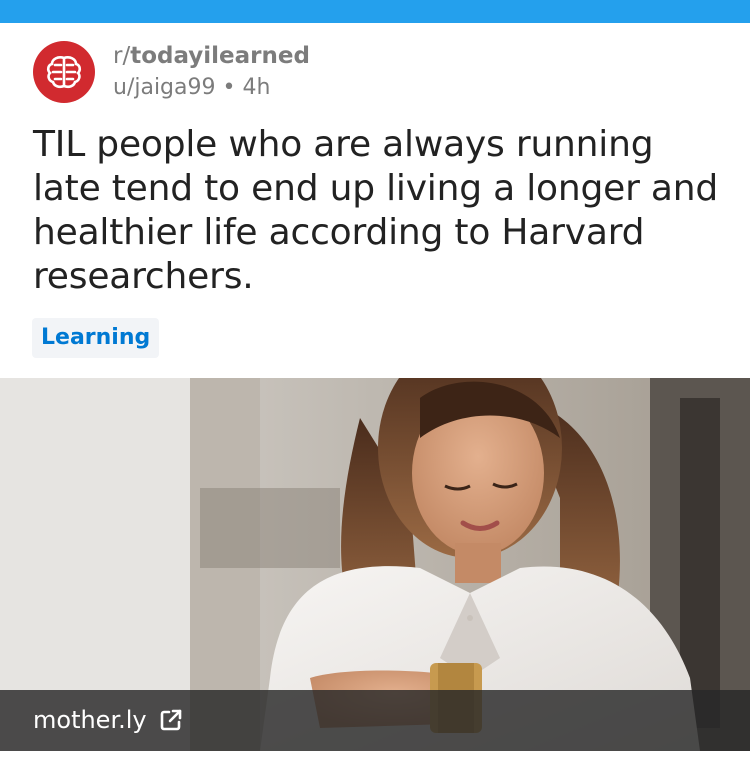  Describe the element at coordinates (375, 720) in the screenshot. I see `link-bar: mother.ly` at that location.